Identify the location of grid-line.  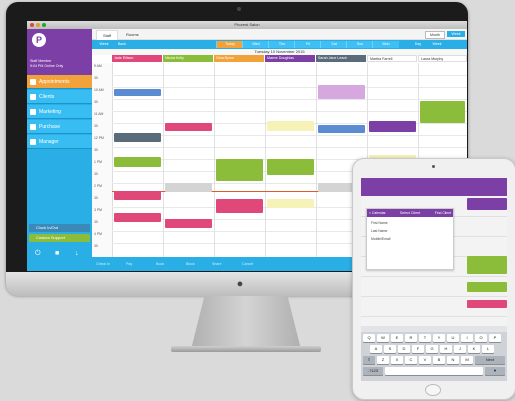
(289, 87).